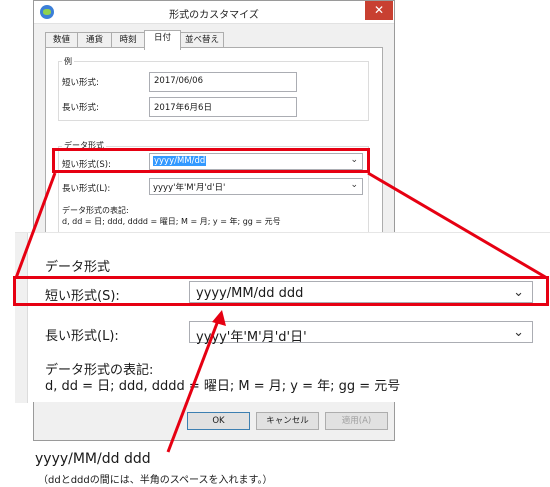 The image size is (550, 487). What do you see at coordinates (457, 225) in the screenshot?
I see `connector-line-right` at bounding box center [457, 225].